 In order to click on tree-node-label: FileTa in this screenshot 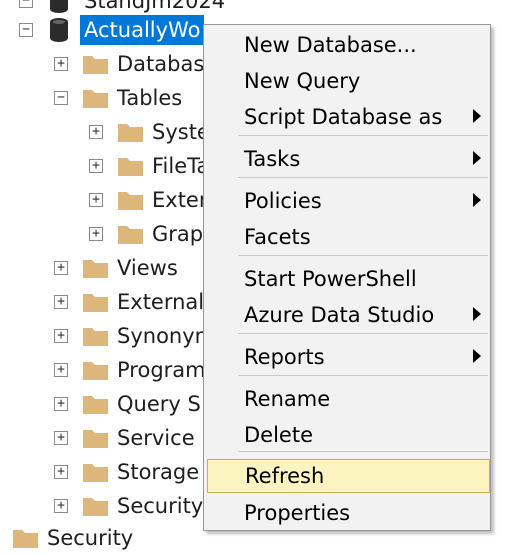, I will do `click(181, 166)`.